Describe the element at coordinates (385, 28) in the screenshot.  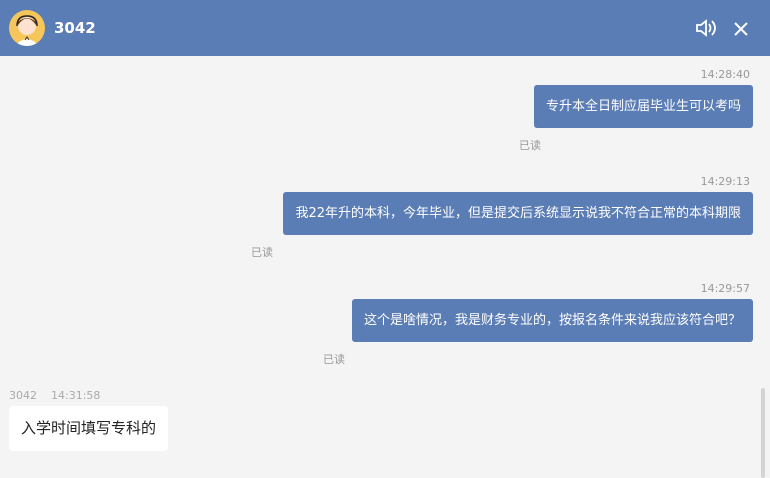
I see `chat-header: 3042` at that location.